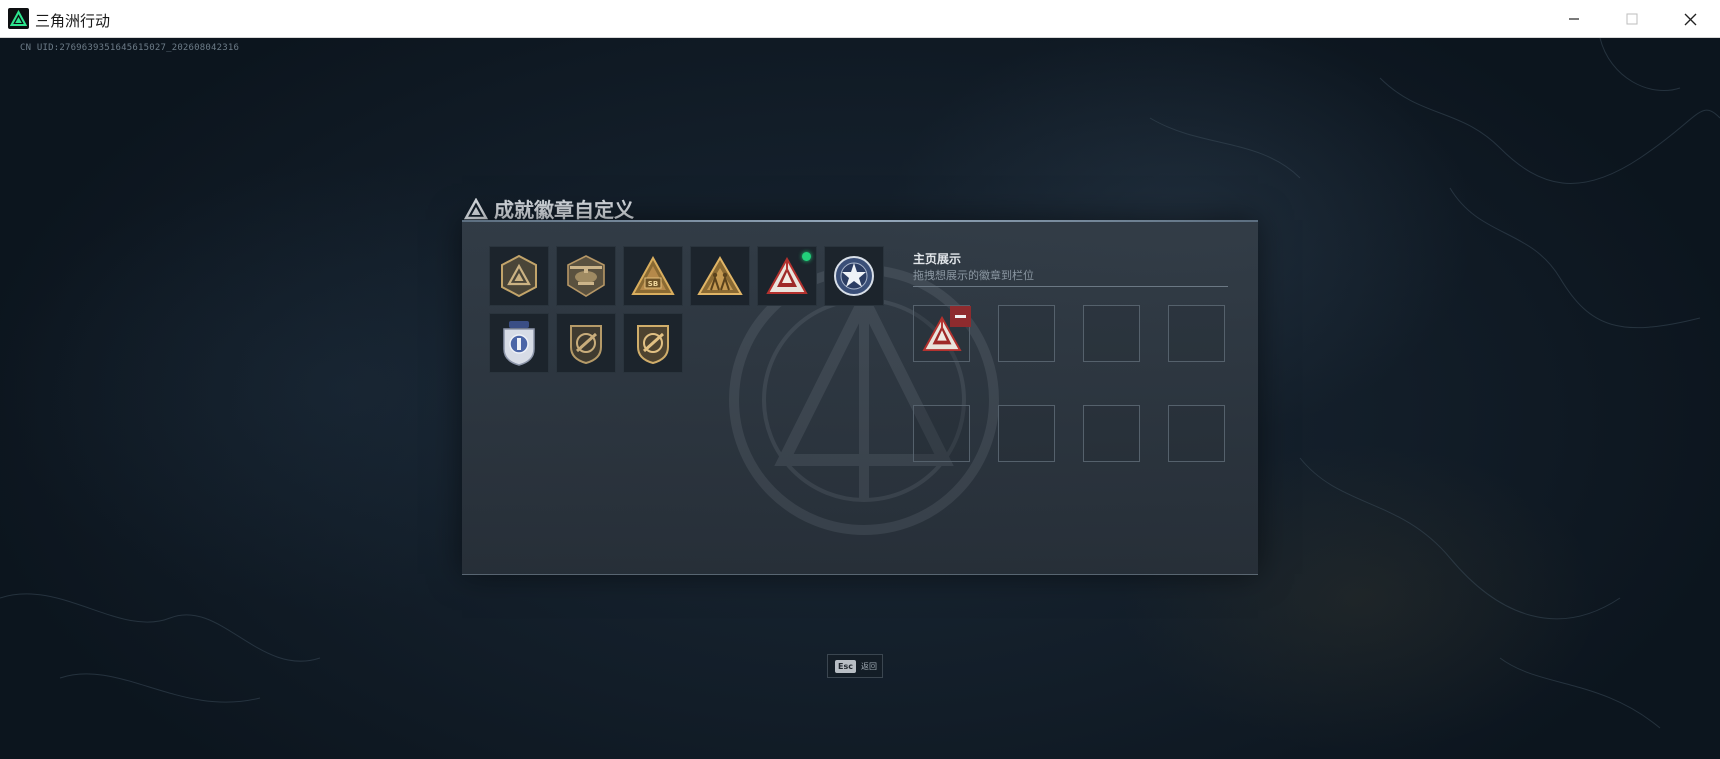  I want to click on window-title: 三角洲行动, so click(73, 21).